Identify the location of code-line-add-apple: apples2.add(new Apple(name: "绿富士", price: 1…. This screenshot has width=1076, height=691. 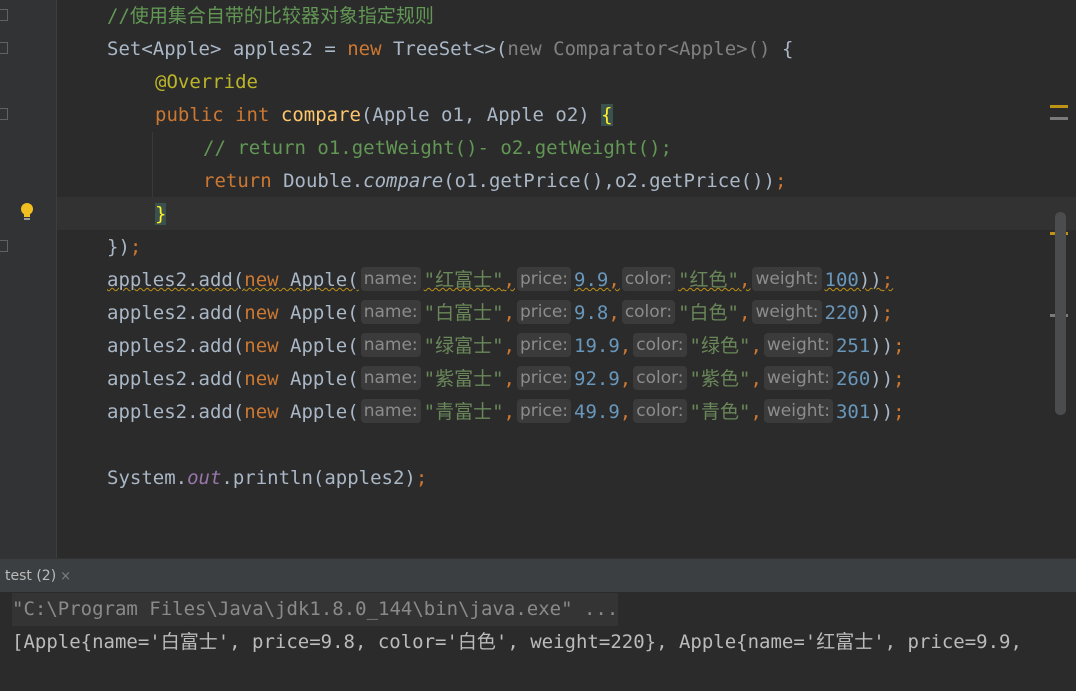
(506, 346).